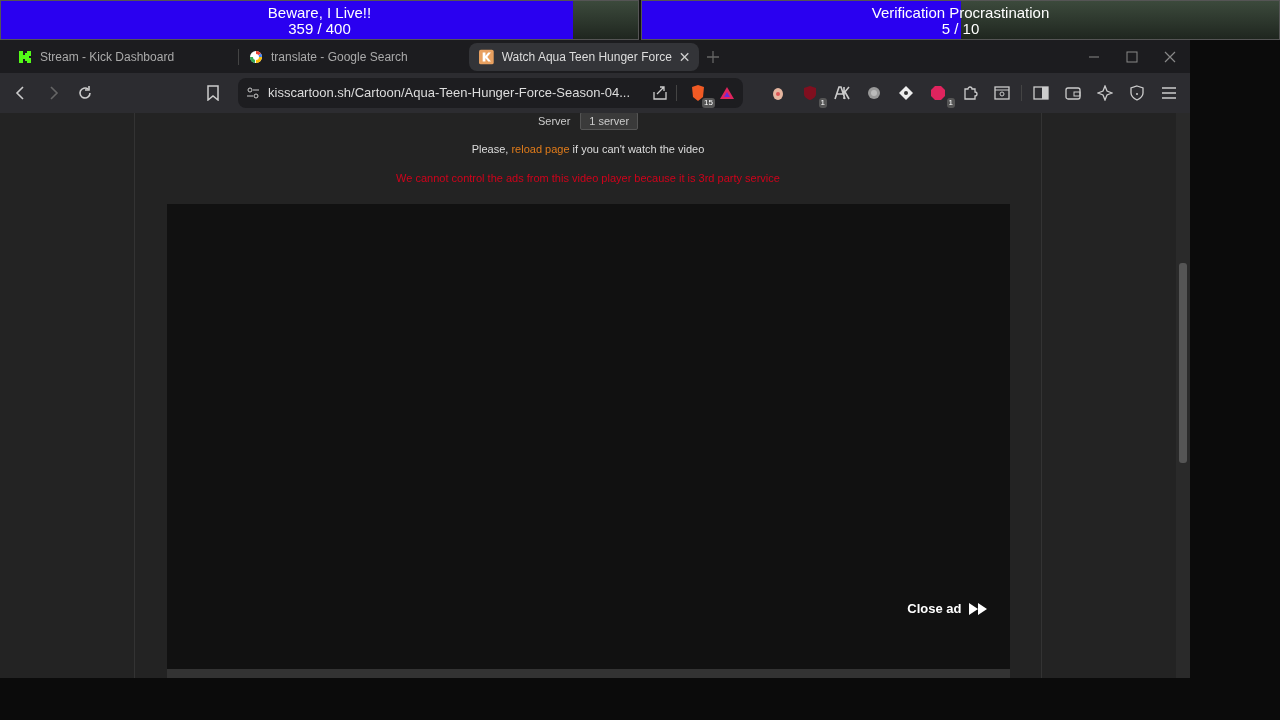 This screenshot has width=1280, height=720. What do you see at coordinates (588, 673) in the screenshot?
I see `horizontal-scrollbar` at bounding box center [588, 673].